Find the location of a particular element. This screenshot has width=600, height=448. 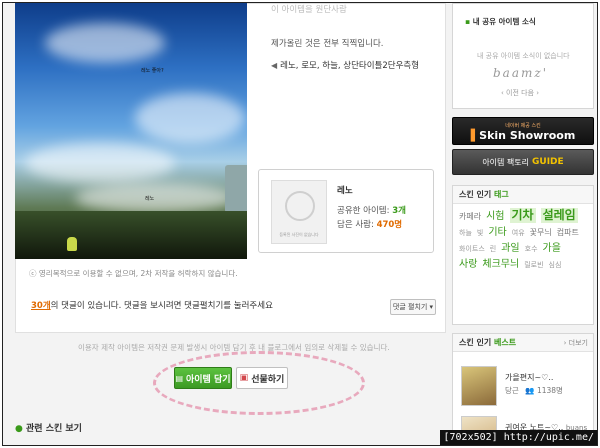

shared-news-title-text: 내 공유 아이템 소식 is located at coordinates (504, 21).